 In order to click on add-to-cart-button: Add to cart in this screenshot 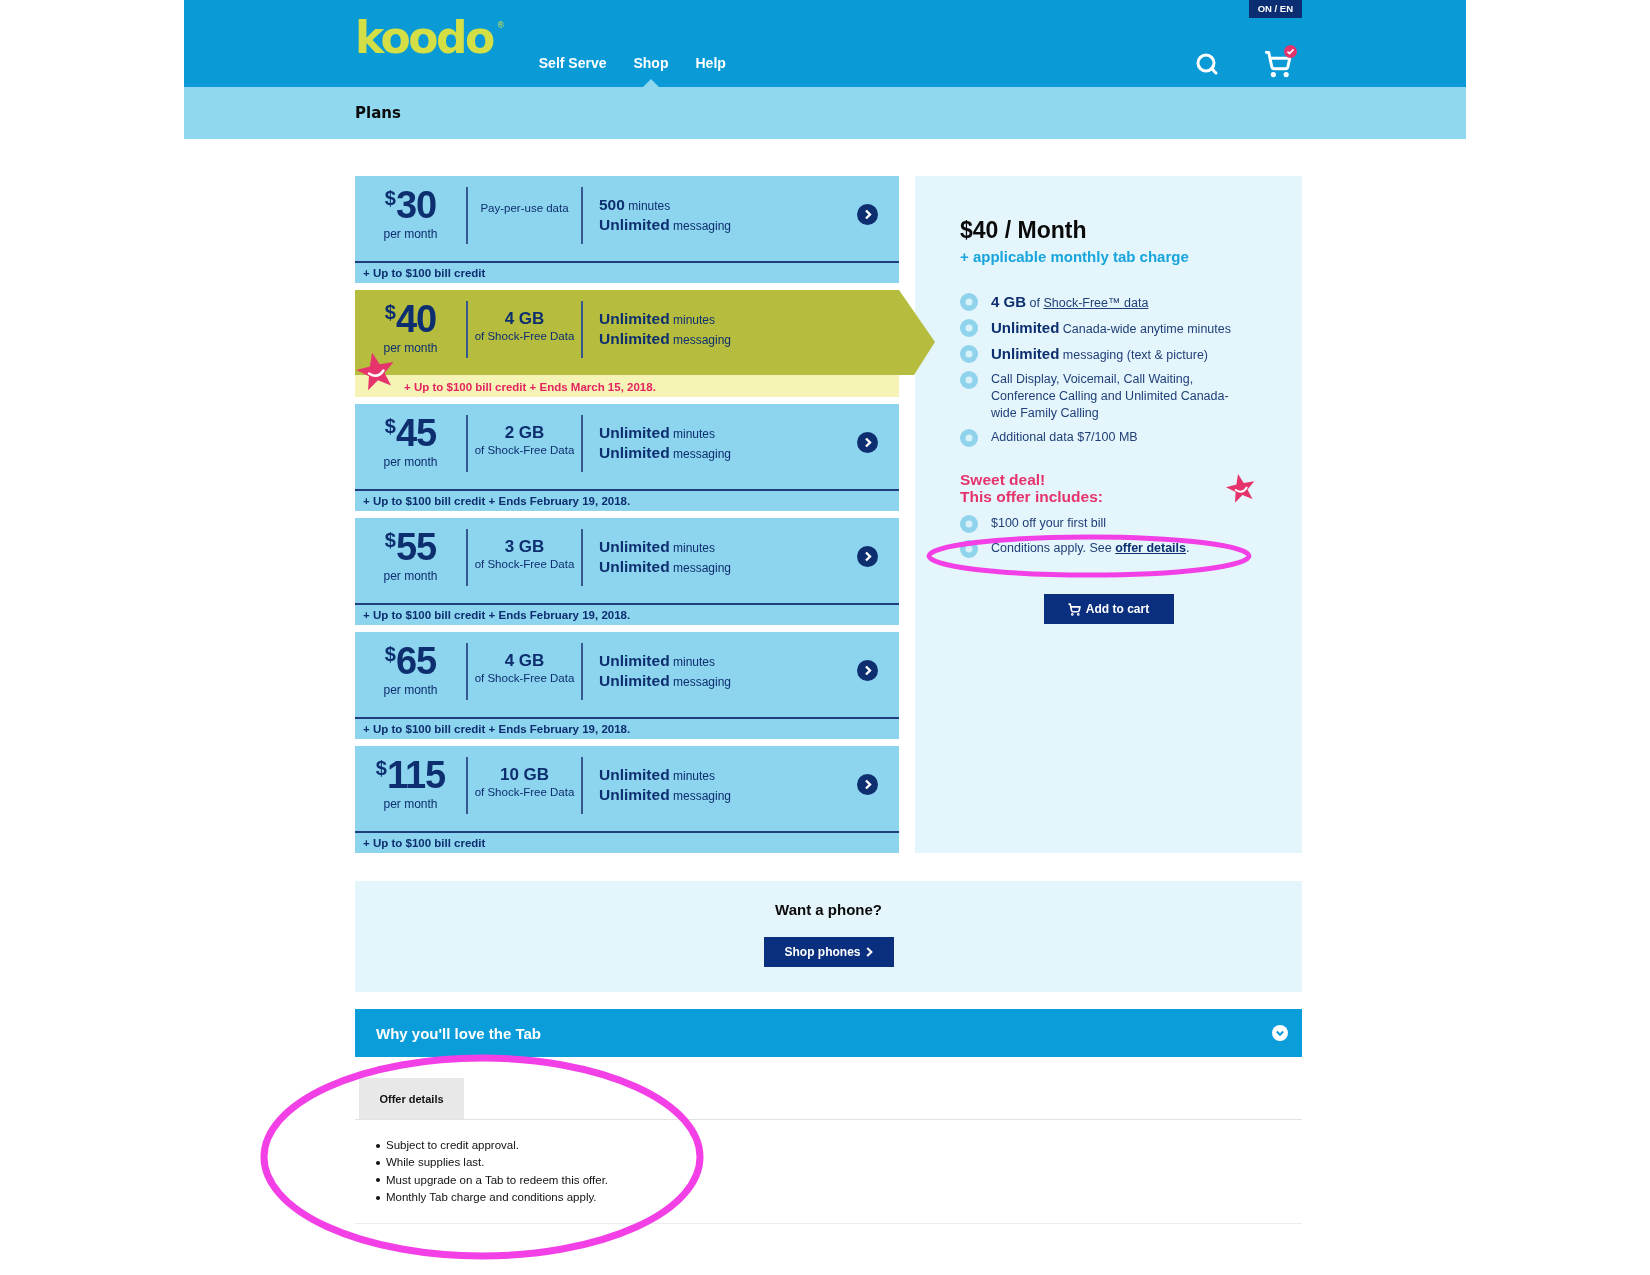, I will do `click(1108, 609)`.